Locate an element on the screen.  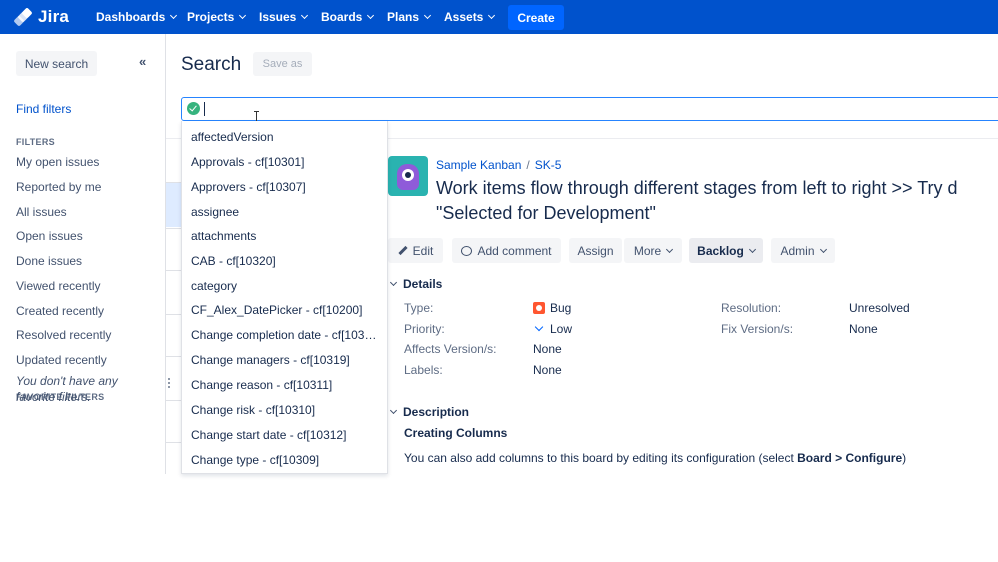
autocomplete-option: Change reason - cf[10311] is located at coordinates (286, 385).